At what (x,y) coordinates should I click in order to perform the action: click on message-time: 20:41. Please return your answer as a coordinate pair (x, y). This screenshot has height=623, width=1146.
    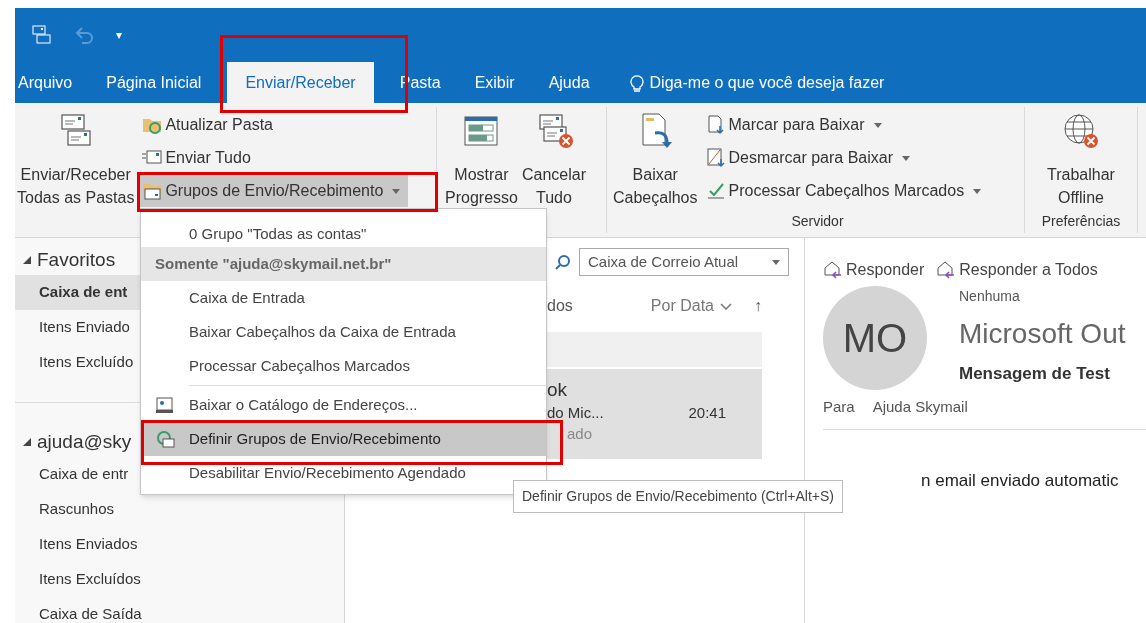
    Looking at the image, I should click on (707, 413).